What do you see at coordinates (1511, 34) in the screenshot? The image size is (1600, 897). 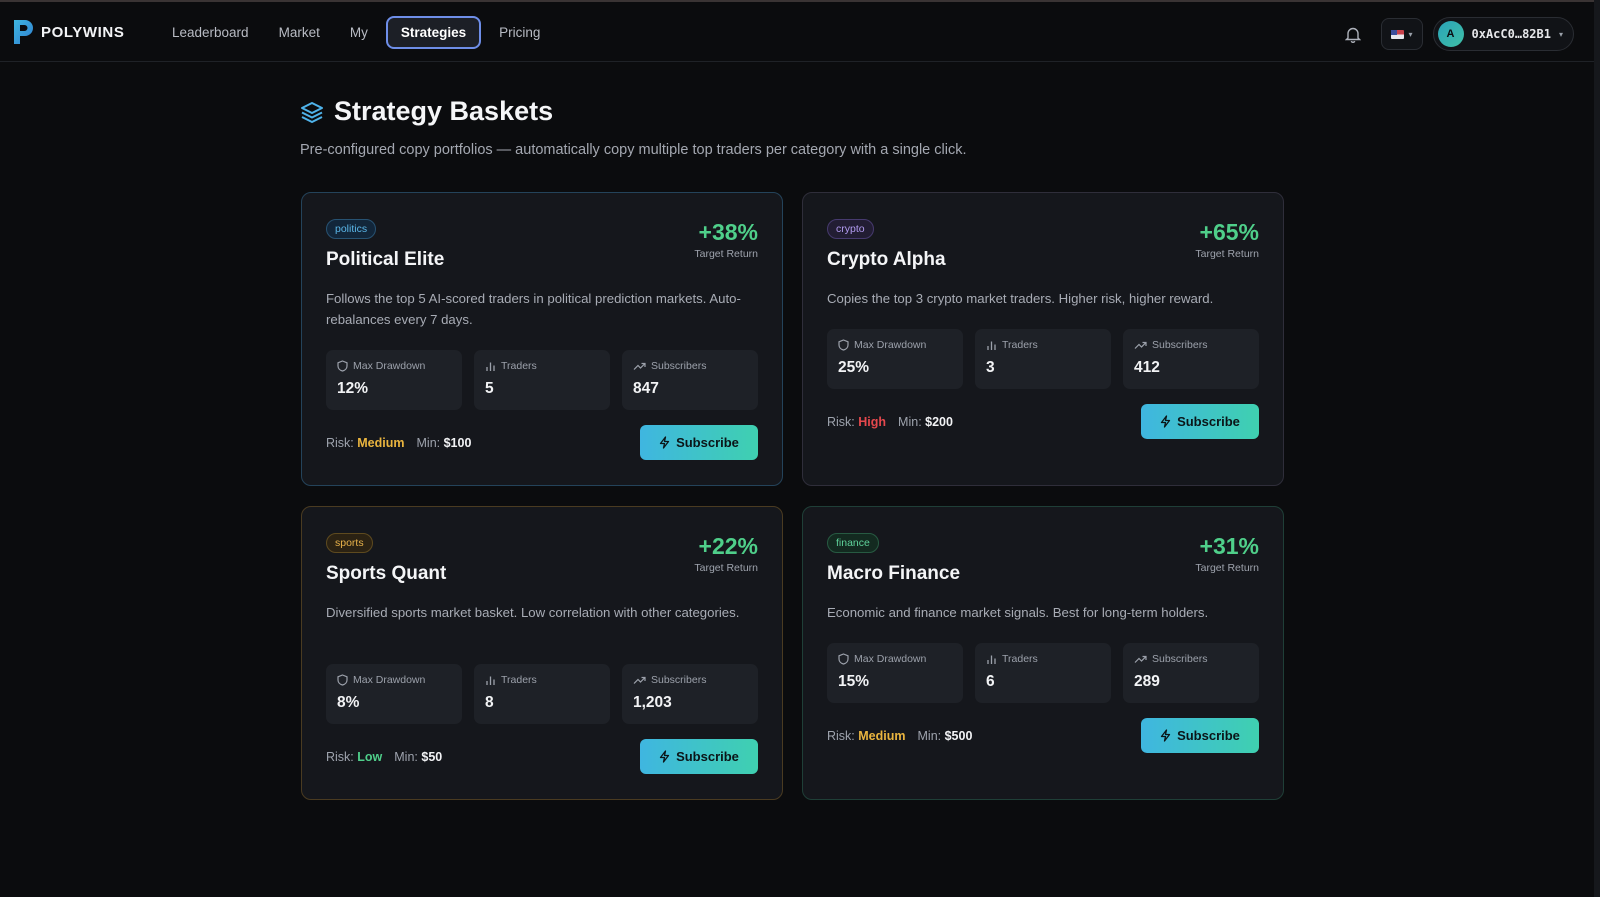 I see `wallet-address: 0xAcC0…82B1` at bounding box center [1511, 34].